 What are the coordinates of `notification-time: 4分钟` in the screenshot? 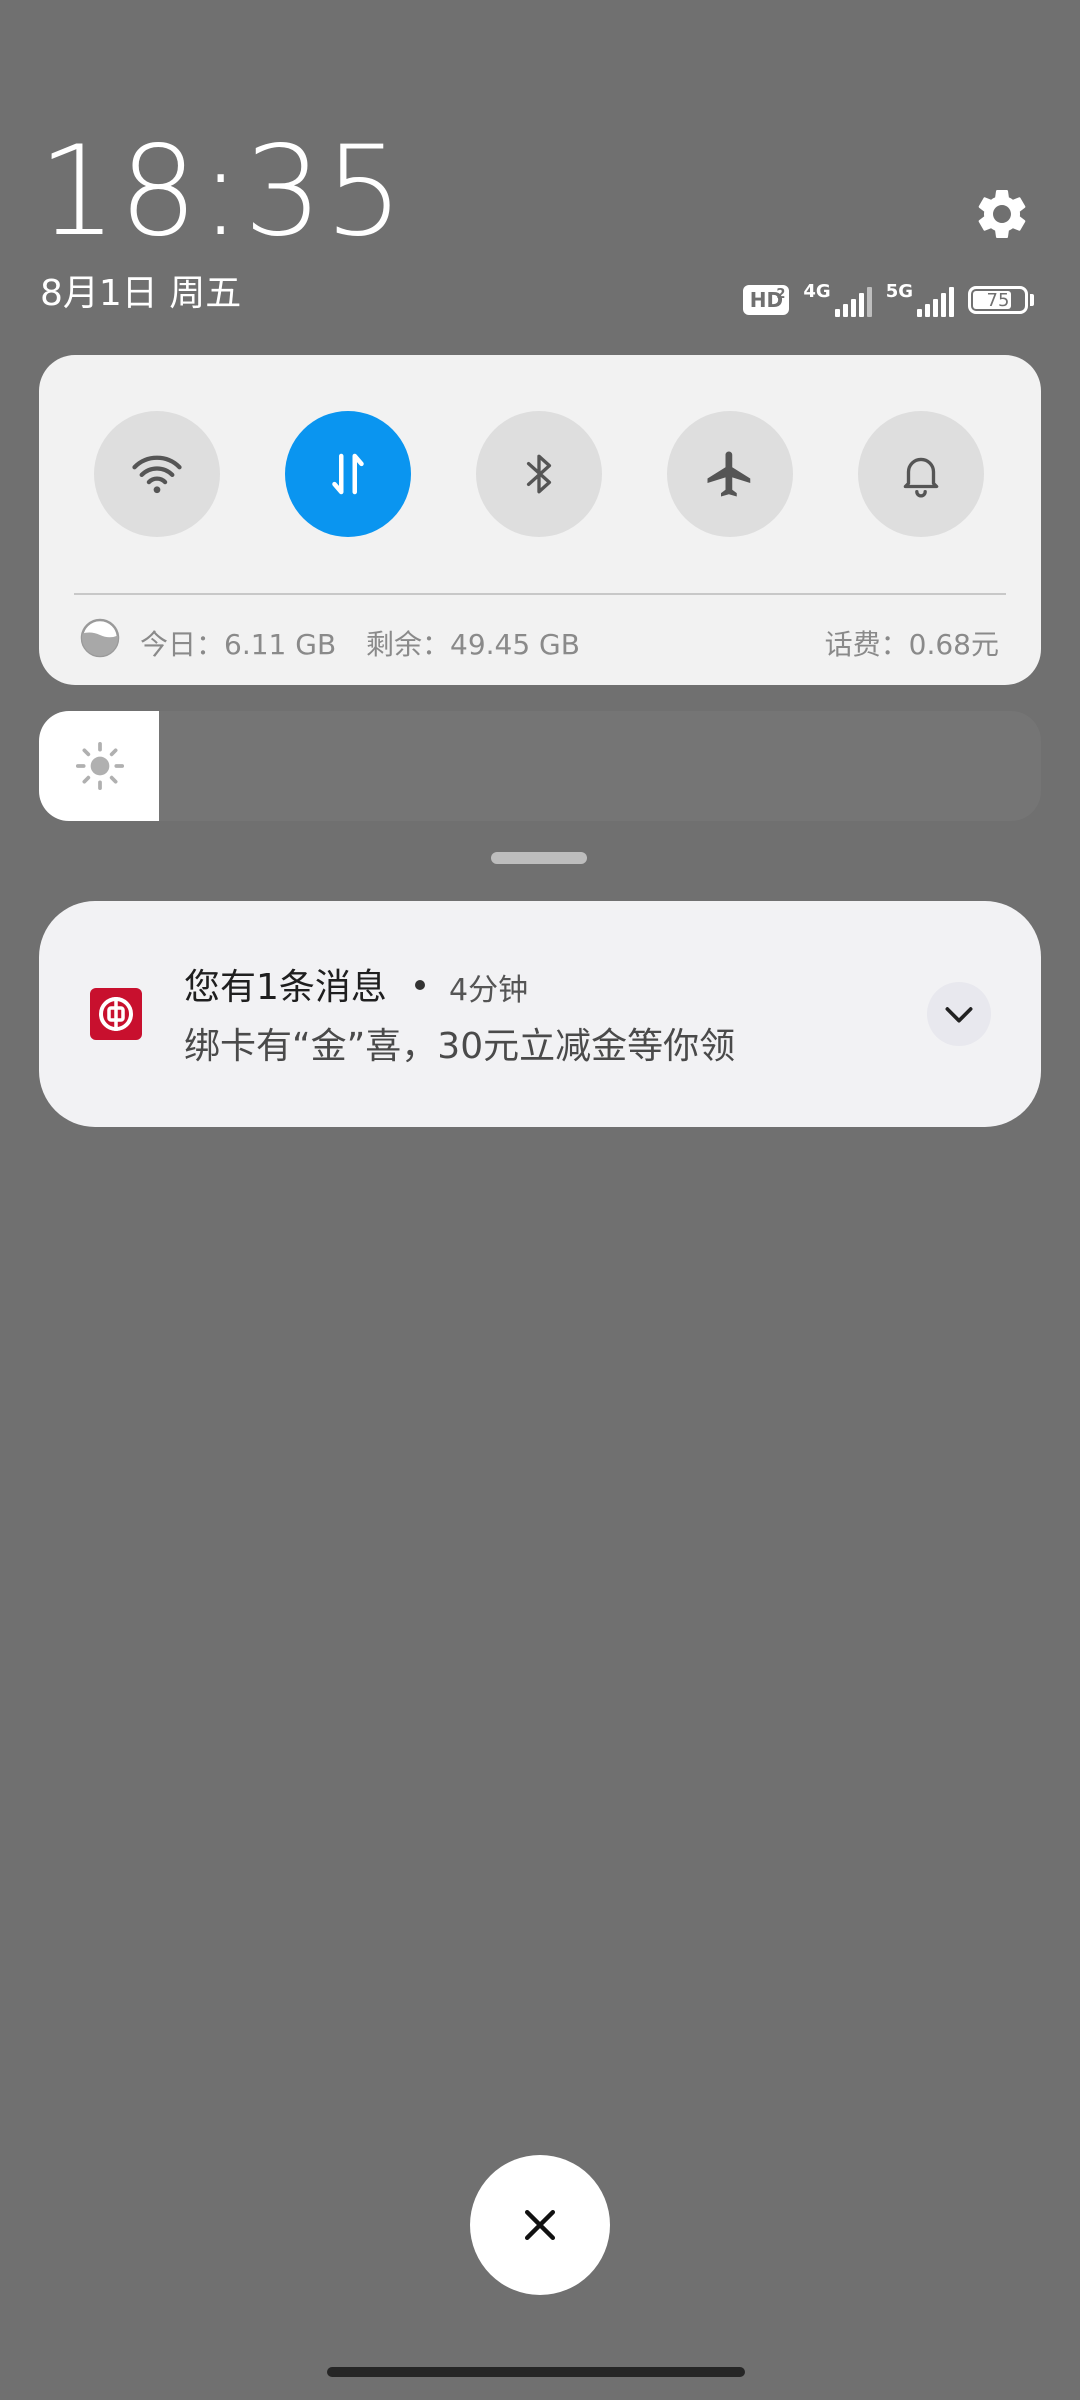 It's located at (489, 990).